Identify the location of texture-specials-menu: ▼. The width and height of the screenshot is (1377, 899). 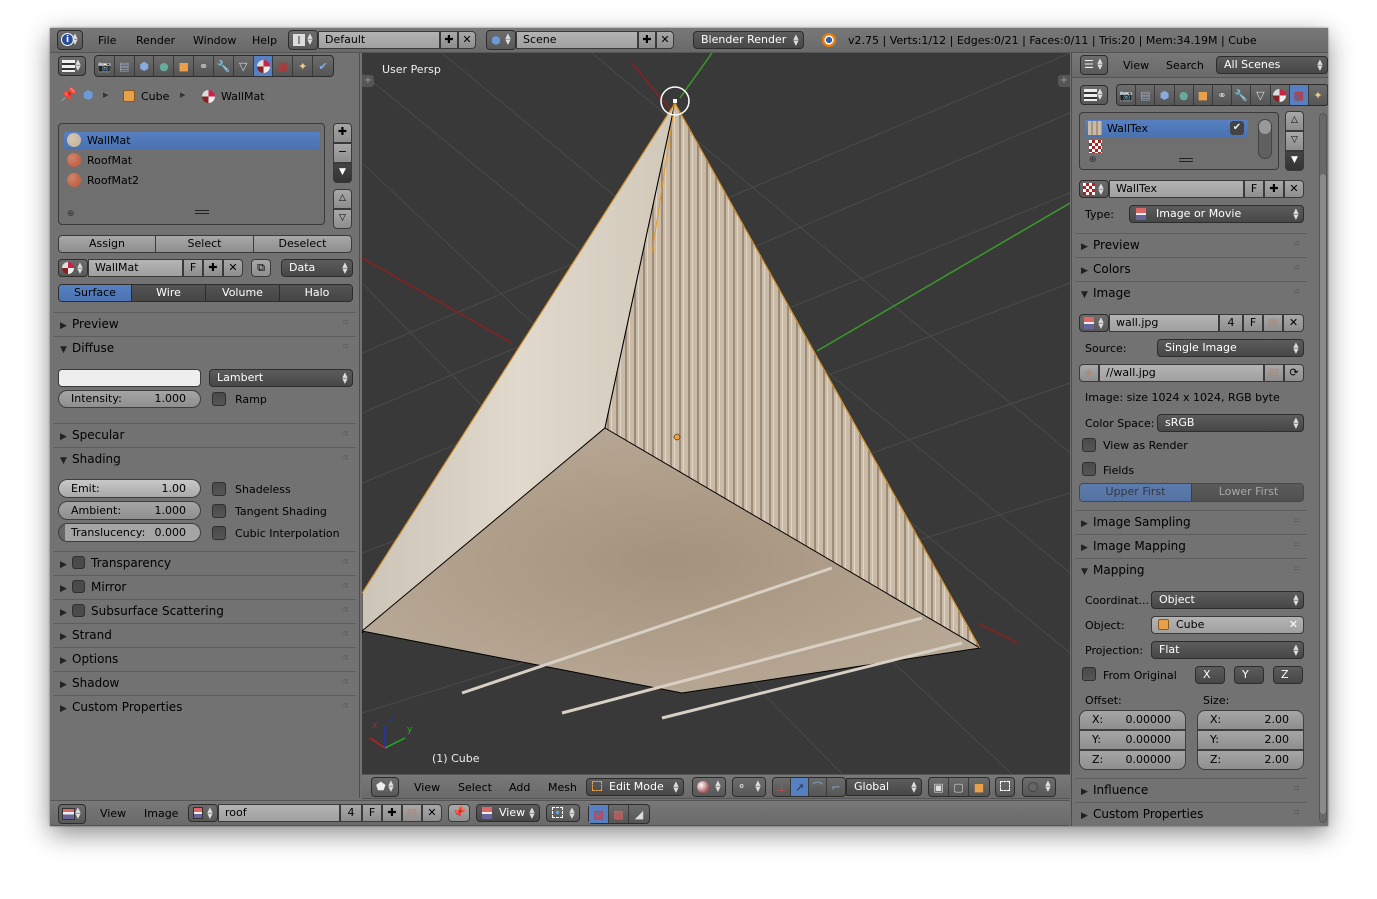
(1294, 161).